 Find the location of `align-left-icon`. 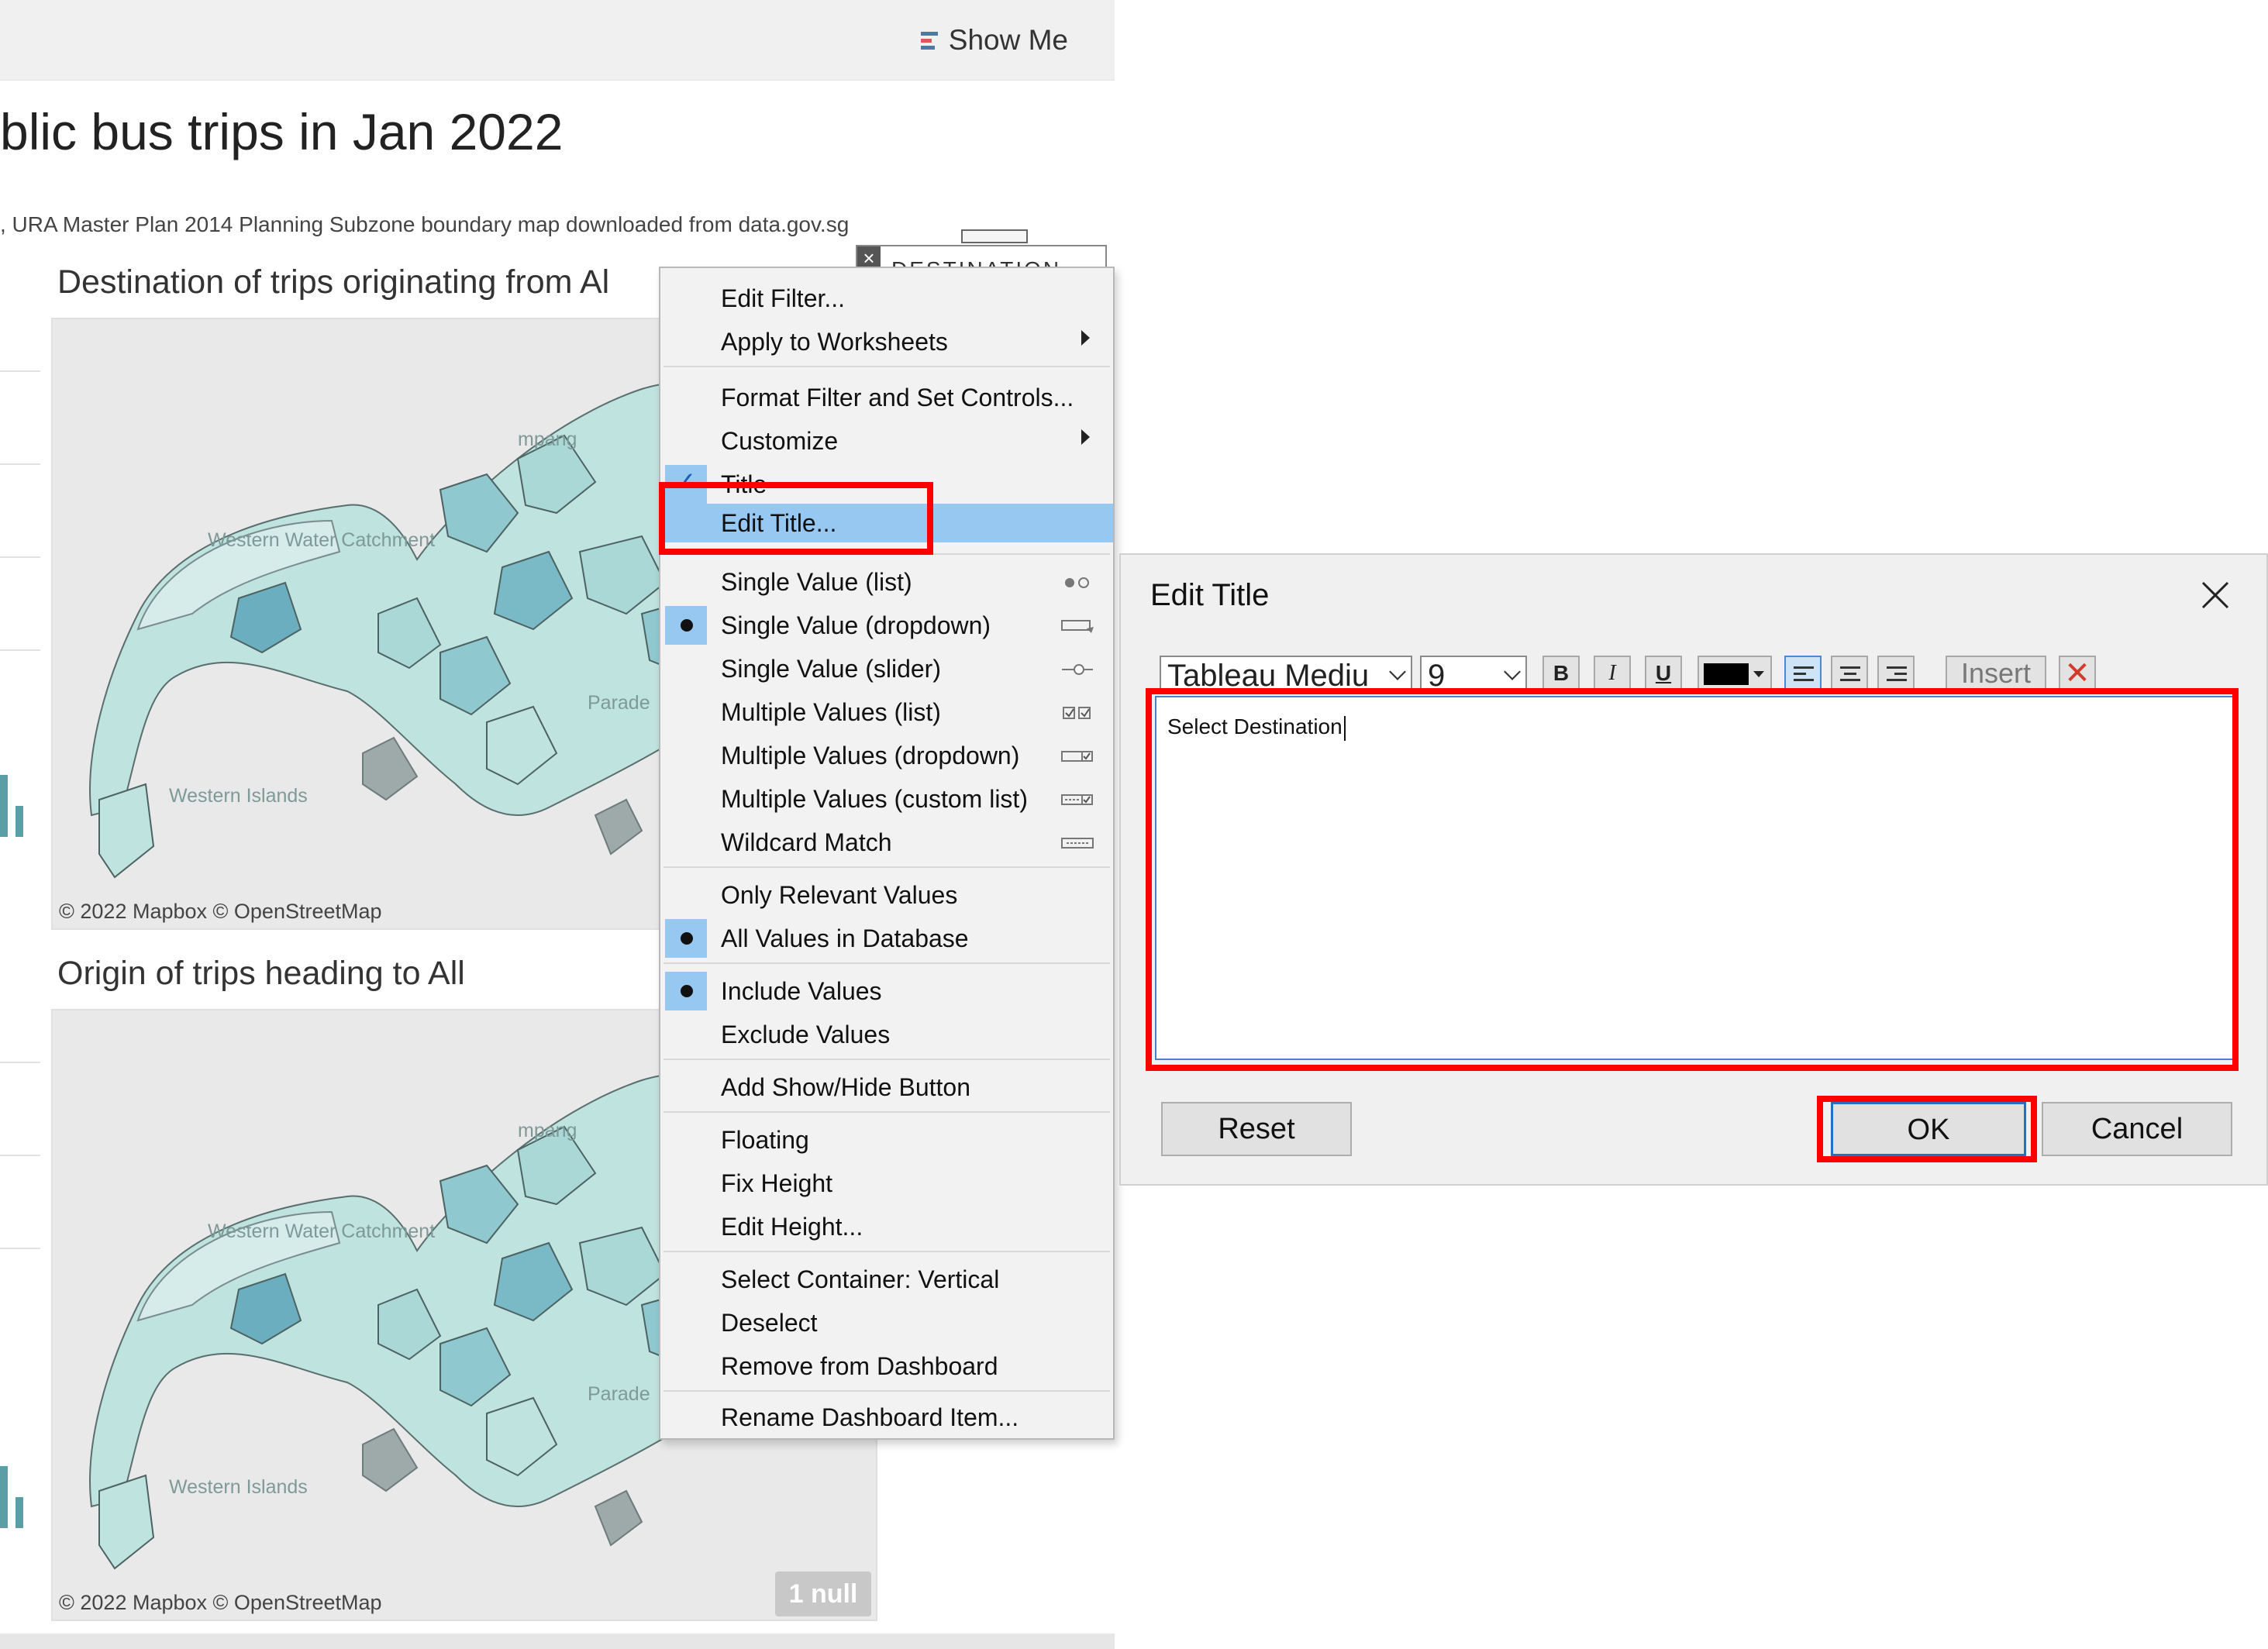

align-left-icon is located at coordinates (1804, 675).